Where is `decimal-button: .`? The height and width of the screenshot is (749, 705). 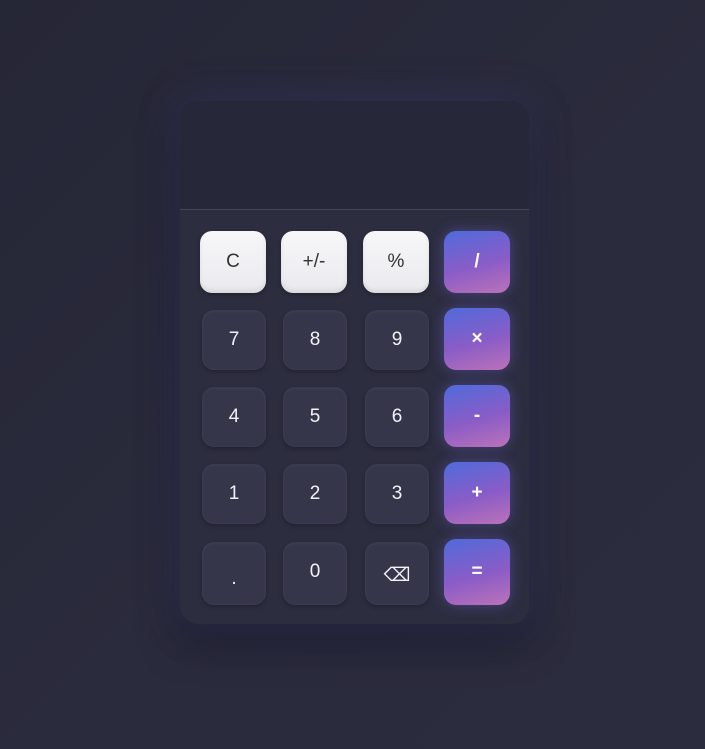 decimal-button: . is located at coordinates (234, 573).